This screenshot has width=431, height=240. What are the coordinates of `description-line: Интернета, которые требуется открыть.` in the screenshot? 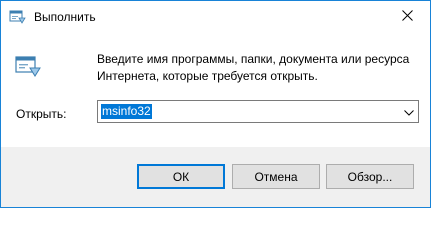 It's located at (207, 76).